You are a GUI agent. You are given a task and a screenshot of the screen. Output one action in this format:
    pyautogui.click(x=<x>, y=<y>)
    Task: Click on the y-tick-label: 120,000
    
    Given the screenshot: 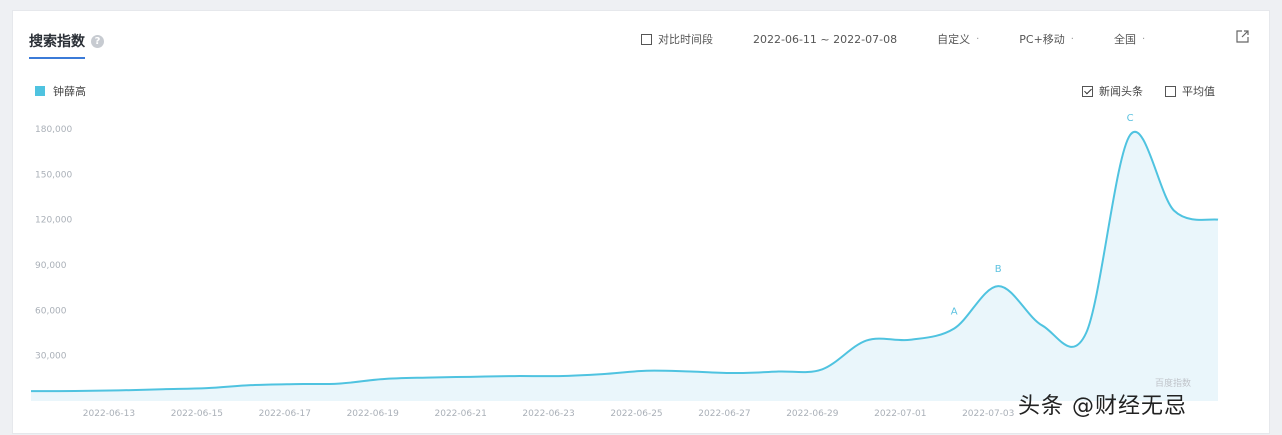 What is the action you would take?
    pyautogui.click(x=53, y=221)
    